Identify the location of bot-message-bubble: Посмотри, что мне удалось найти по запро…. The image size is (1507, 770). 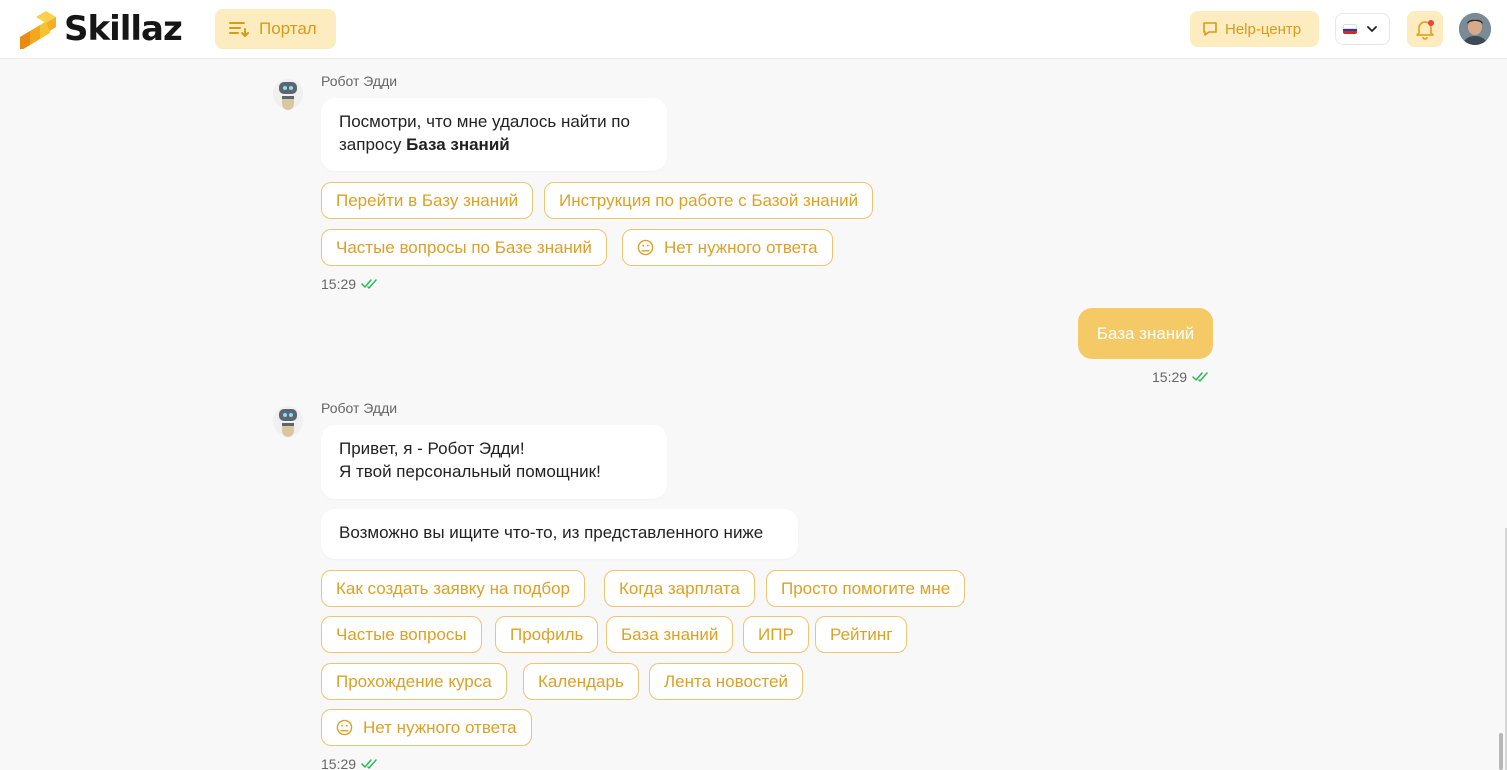
(494, 134).